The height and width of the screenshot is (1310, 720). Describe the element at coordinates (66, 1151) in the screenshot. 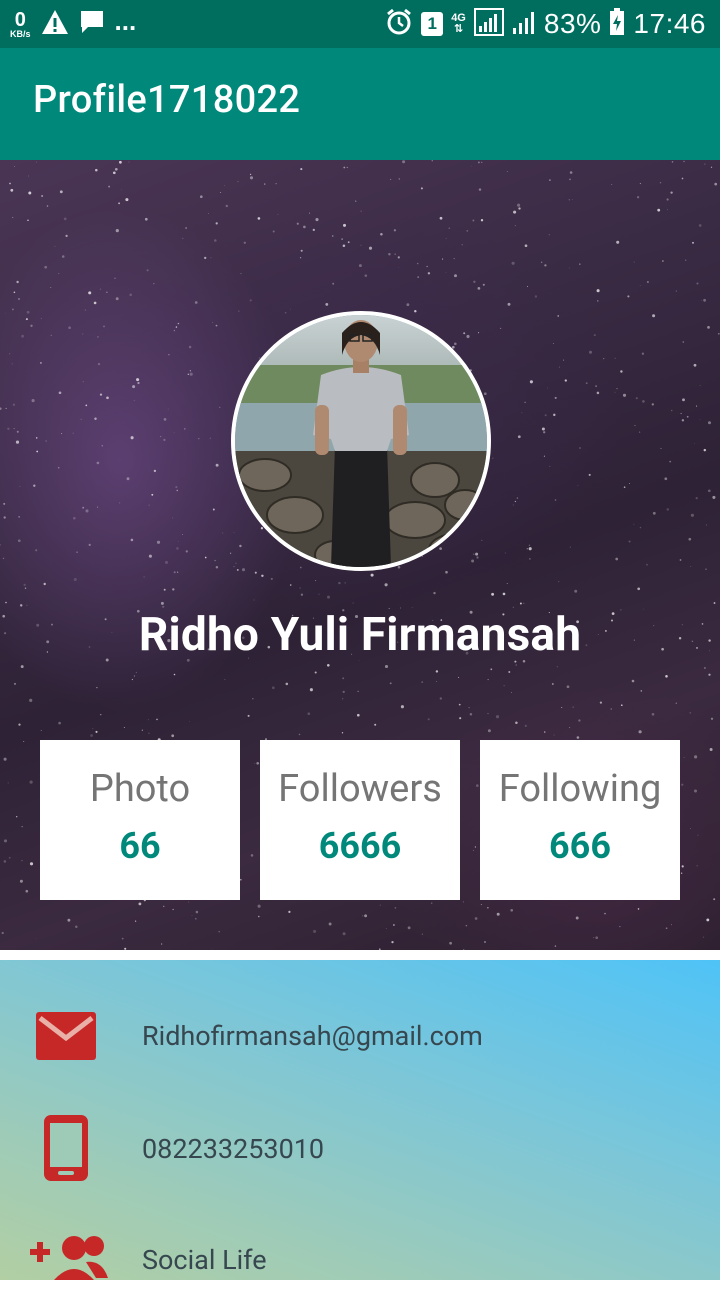

I see `phone-icon` at that location.